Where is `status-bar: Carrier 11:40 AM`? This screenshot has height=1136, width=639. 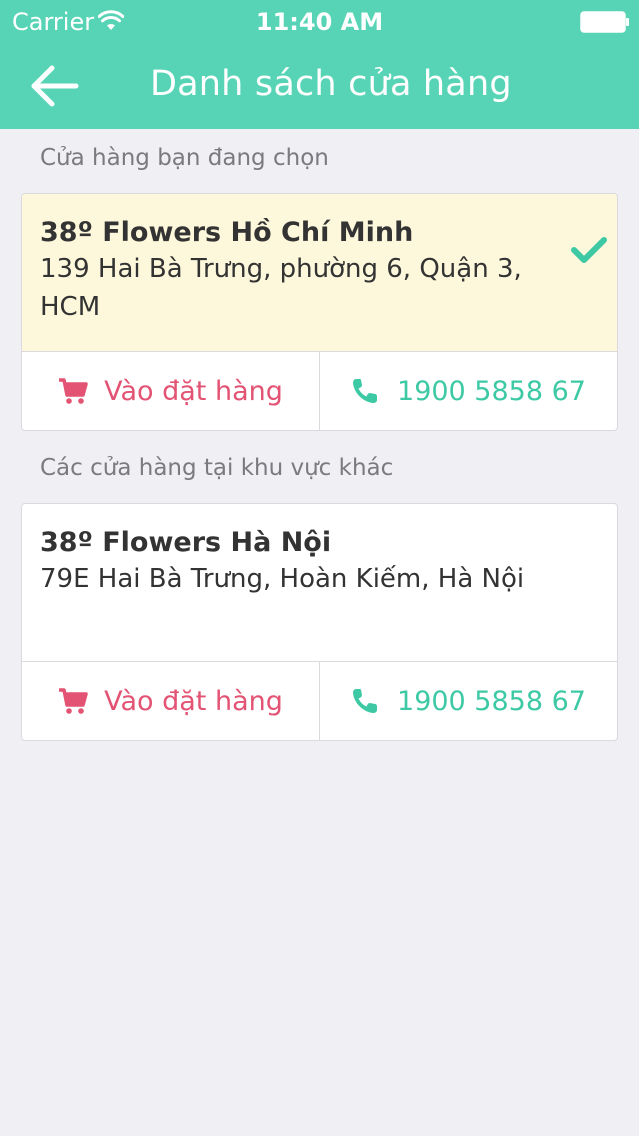 status-bar: Carrier 11:40 AM is located at coordinates (319, 21).